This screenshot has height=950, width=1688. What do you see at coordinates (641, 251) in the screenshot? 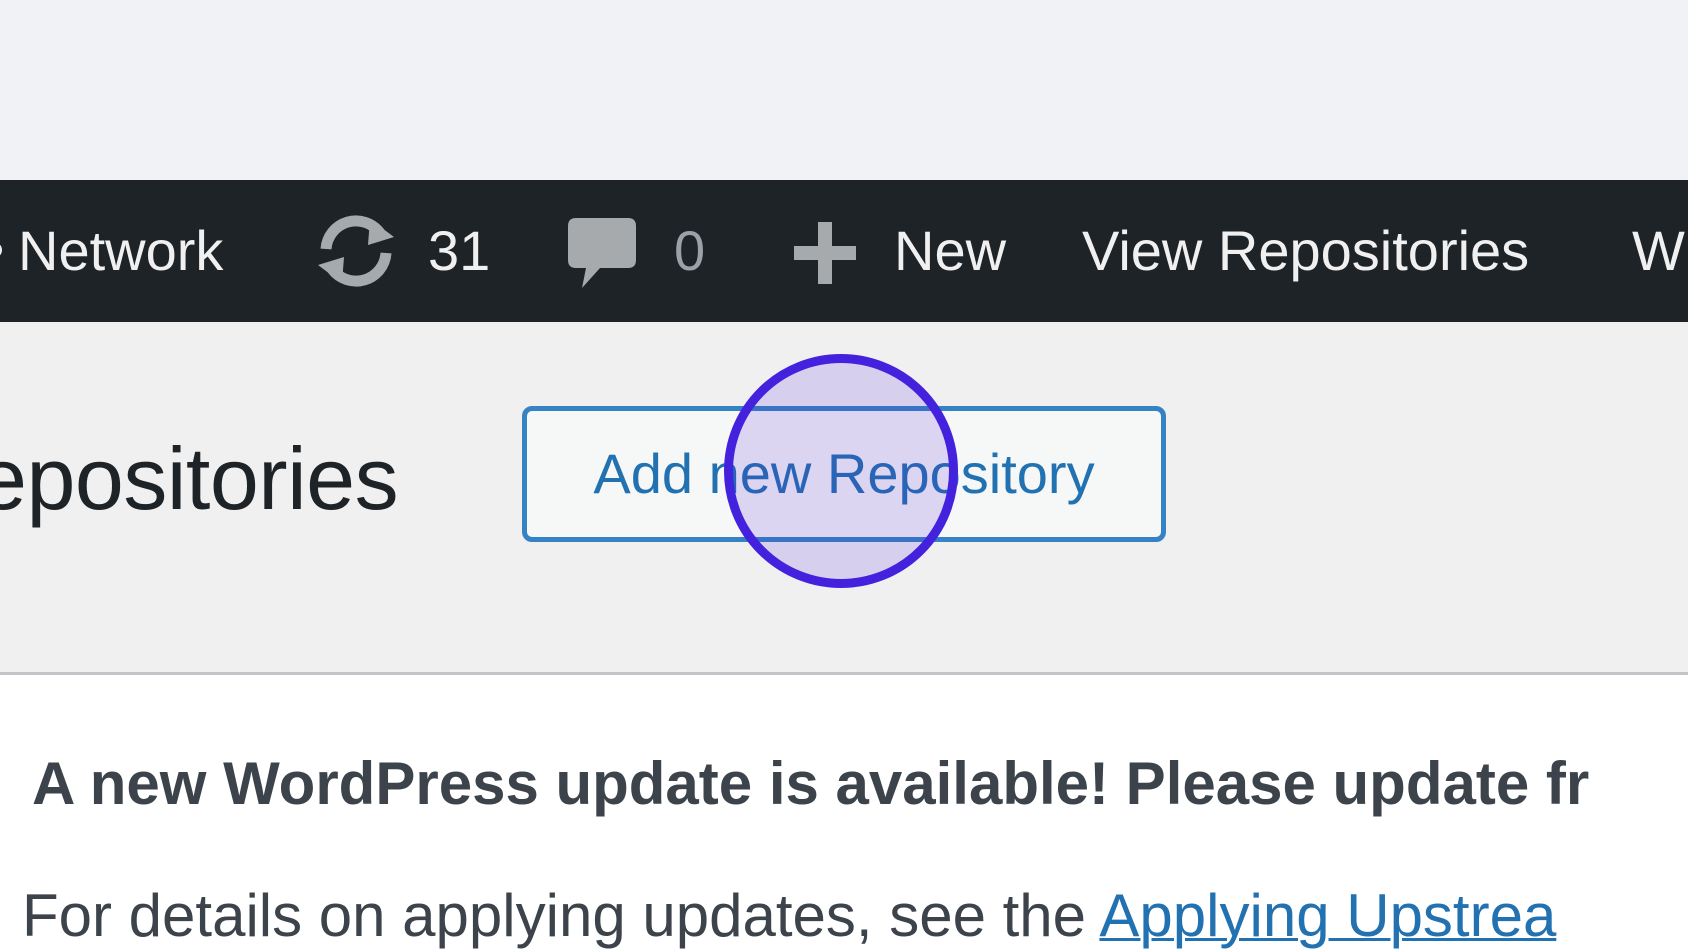
I see `admin-bar-comments: 0` at bounding box center [641, 251].